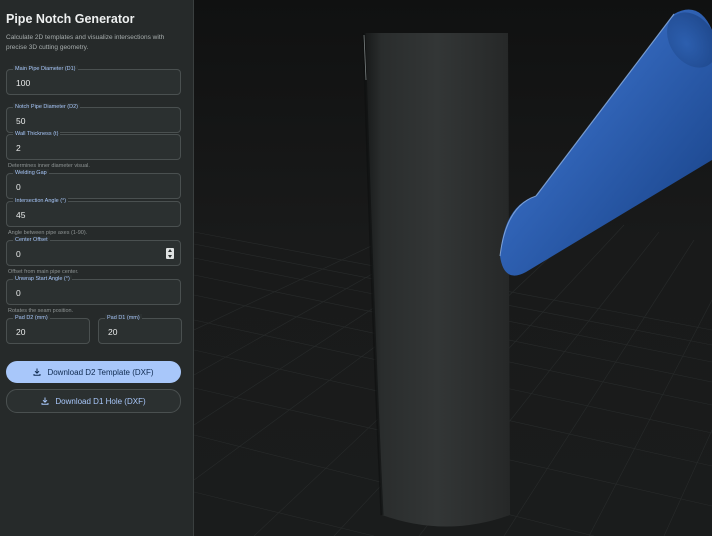 This screenshot has width=712, height=536. I want to click on center-offset-field: Center Offset, so click(93, 251).